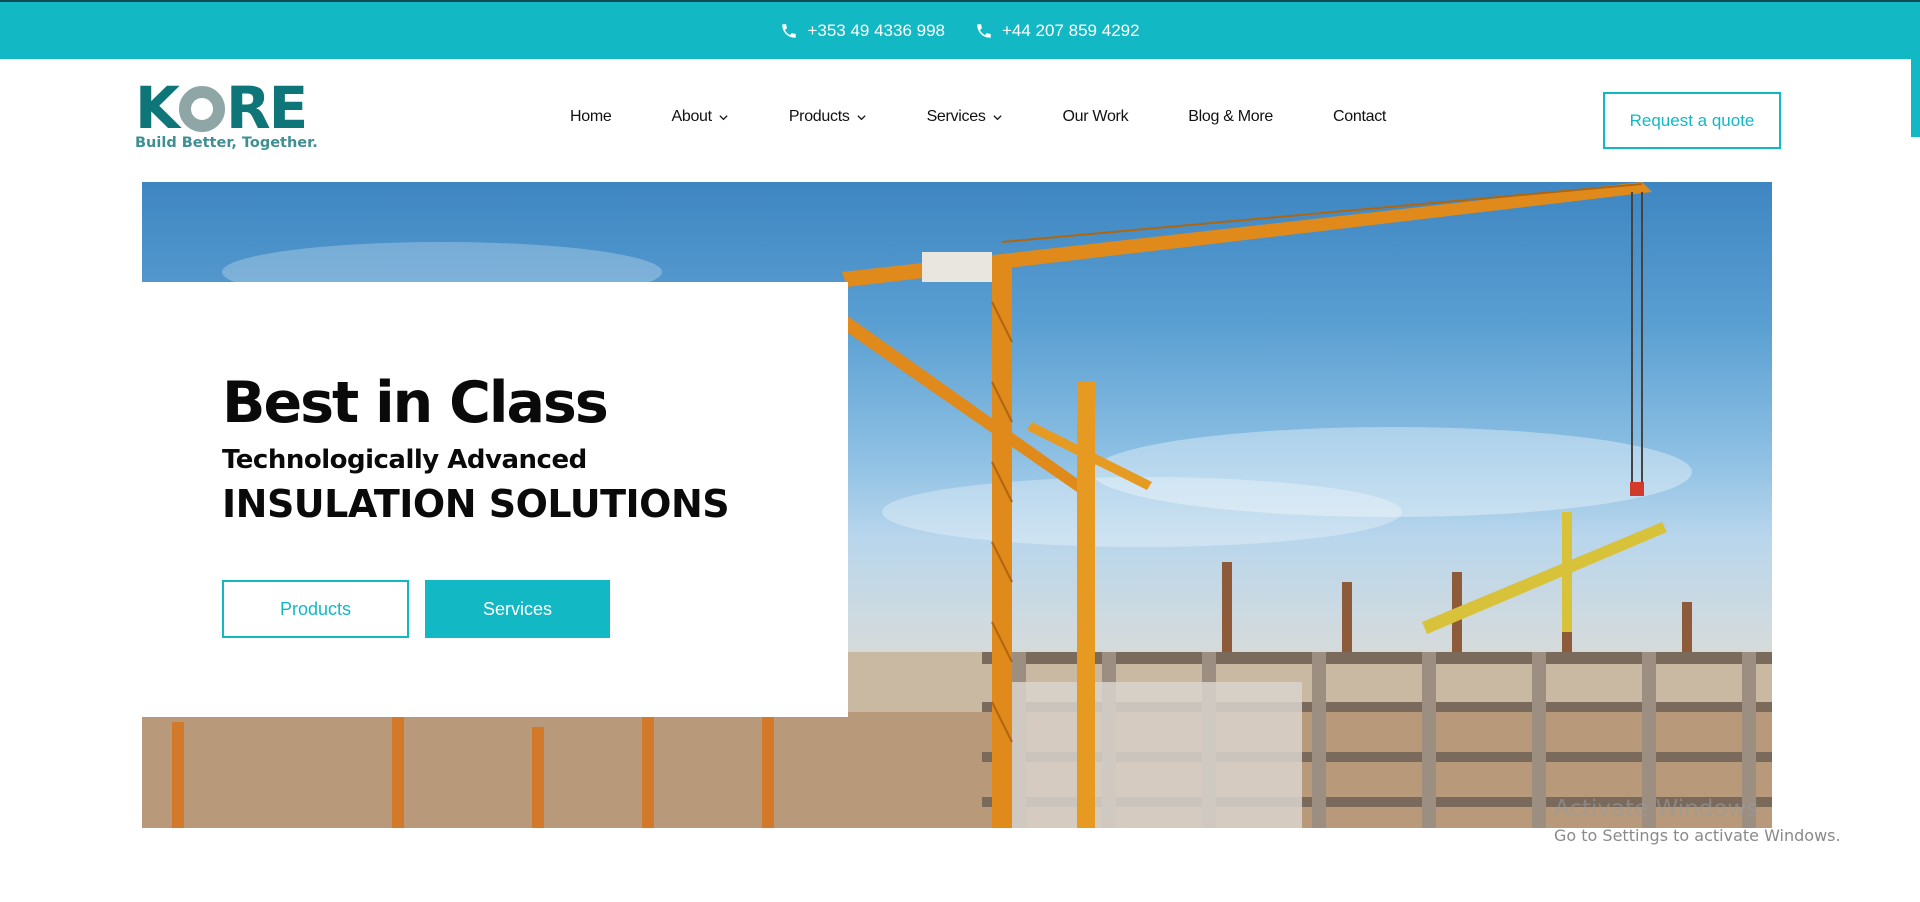  I want to click on nav-item-contact: Contact, so click(1359, 117).